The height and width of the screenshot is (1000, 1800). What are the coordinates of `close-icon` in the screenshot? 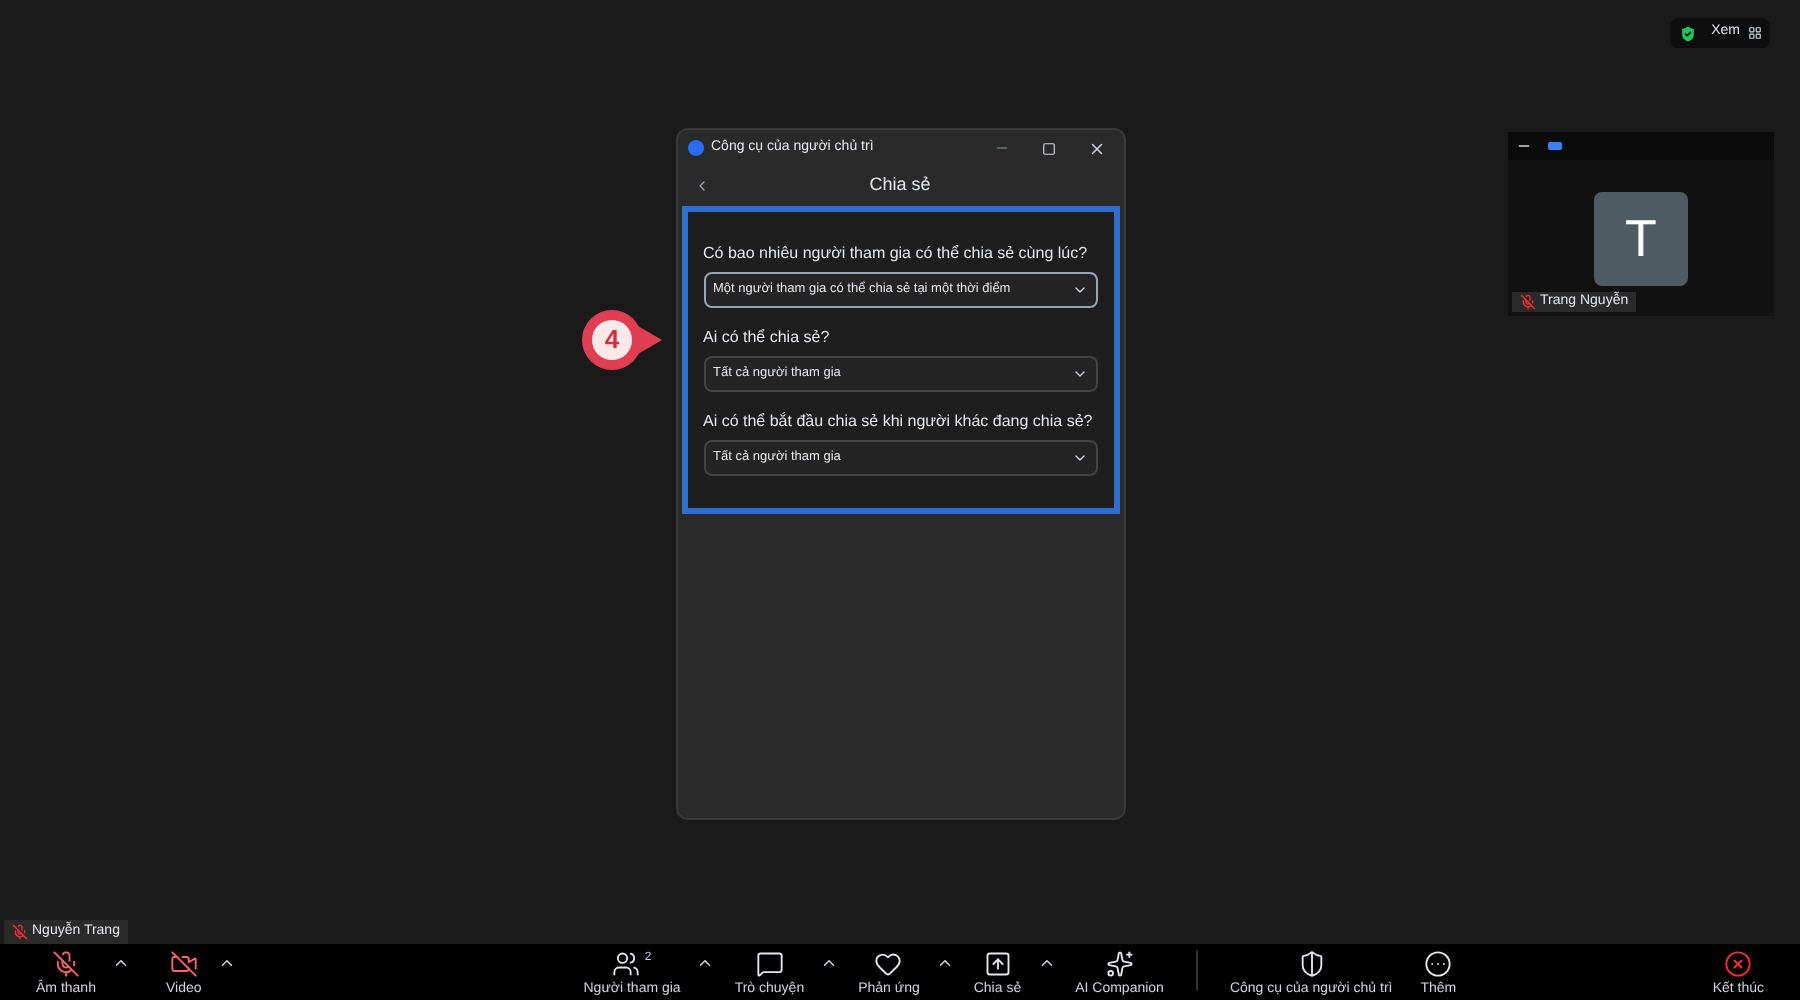 It's located at (1096, 148).